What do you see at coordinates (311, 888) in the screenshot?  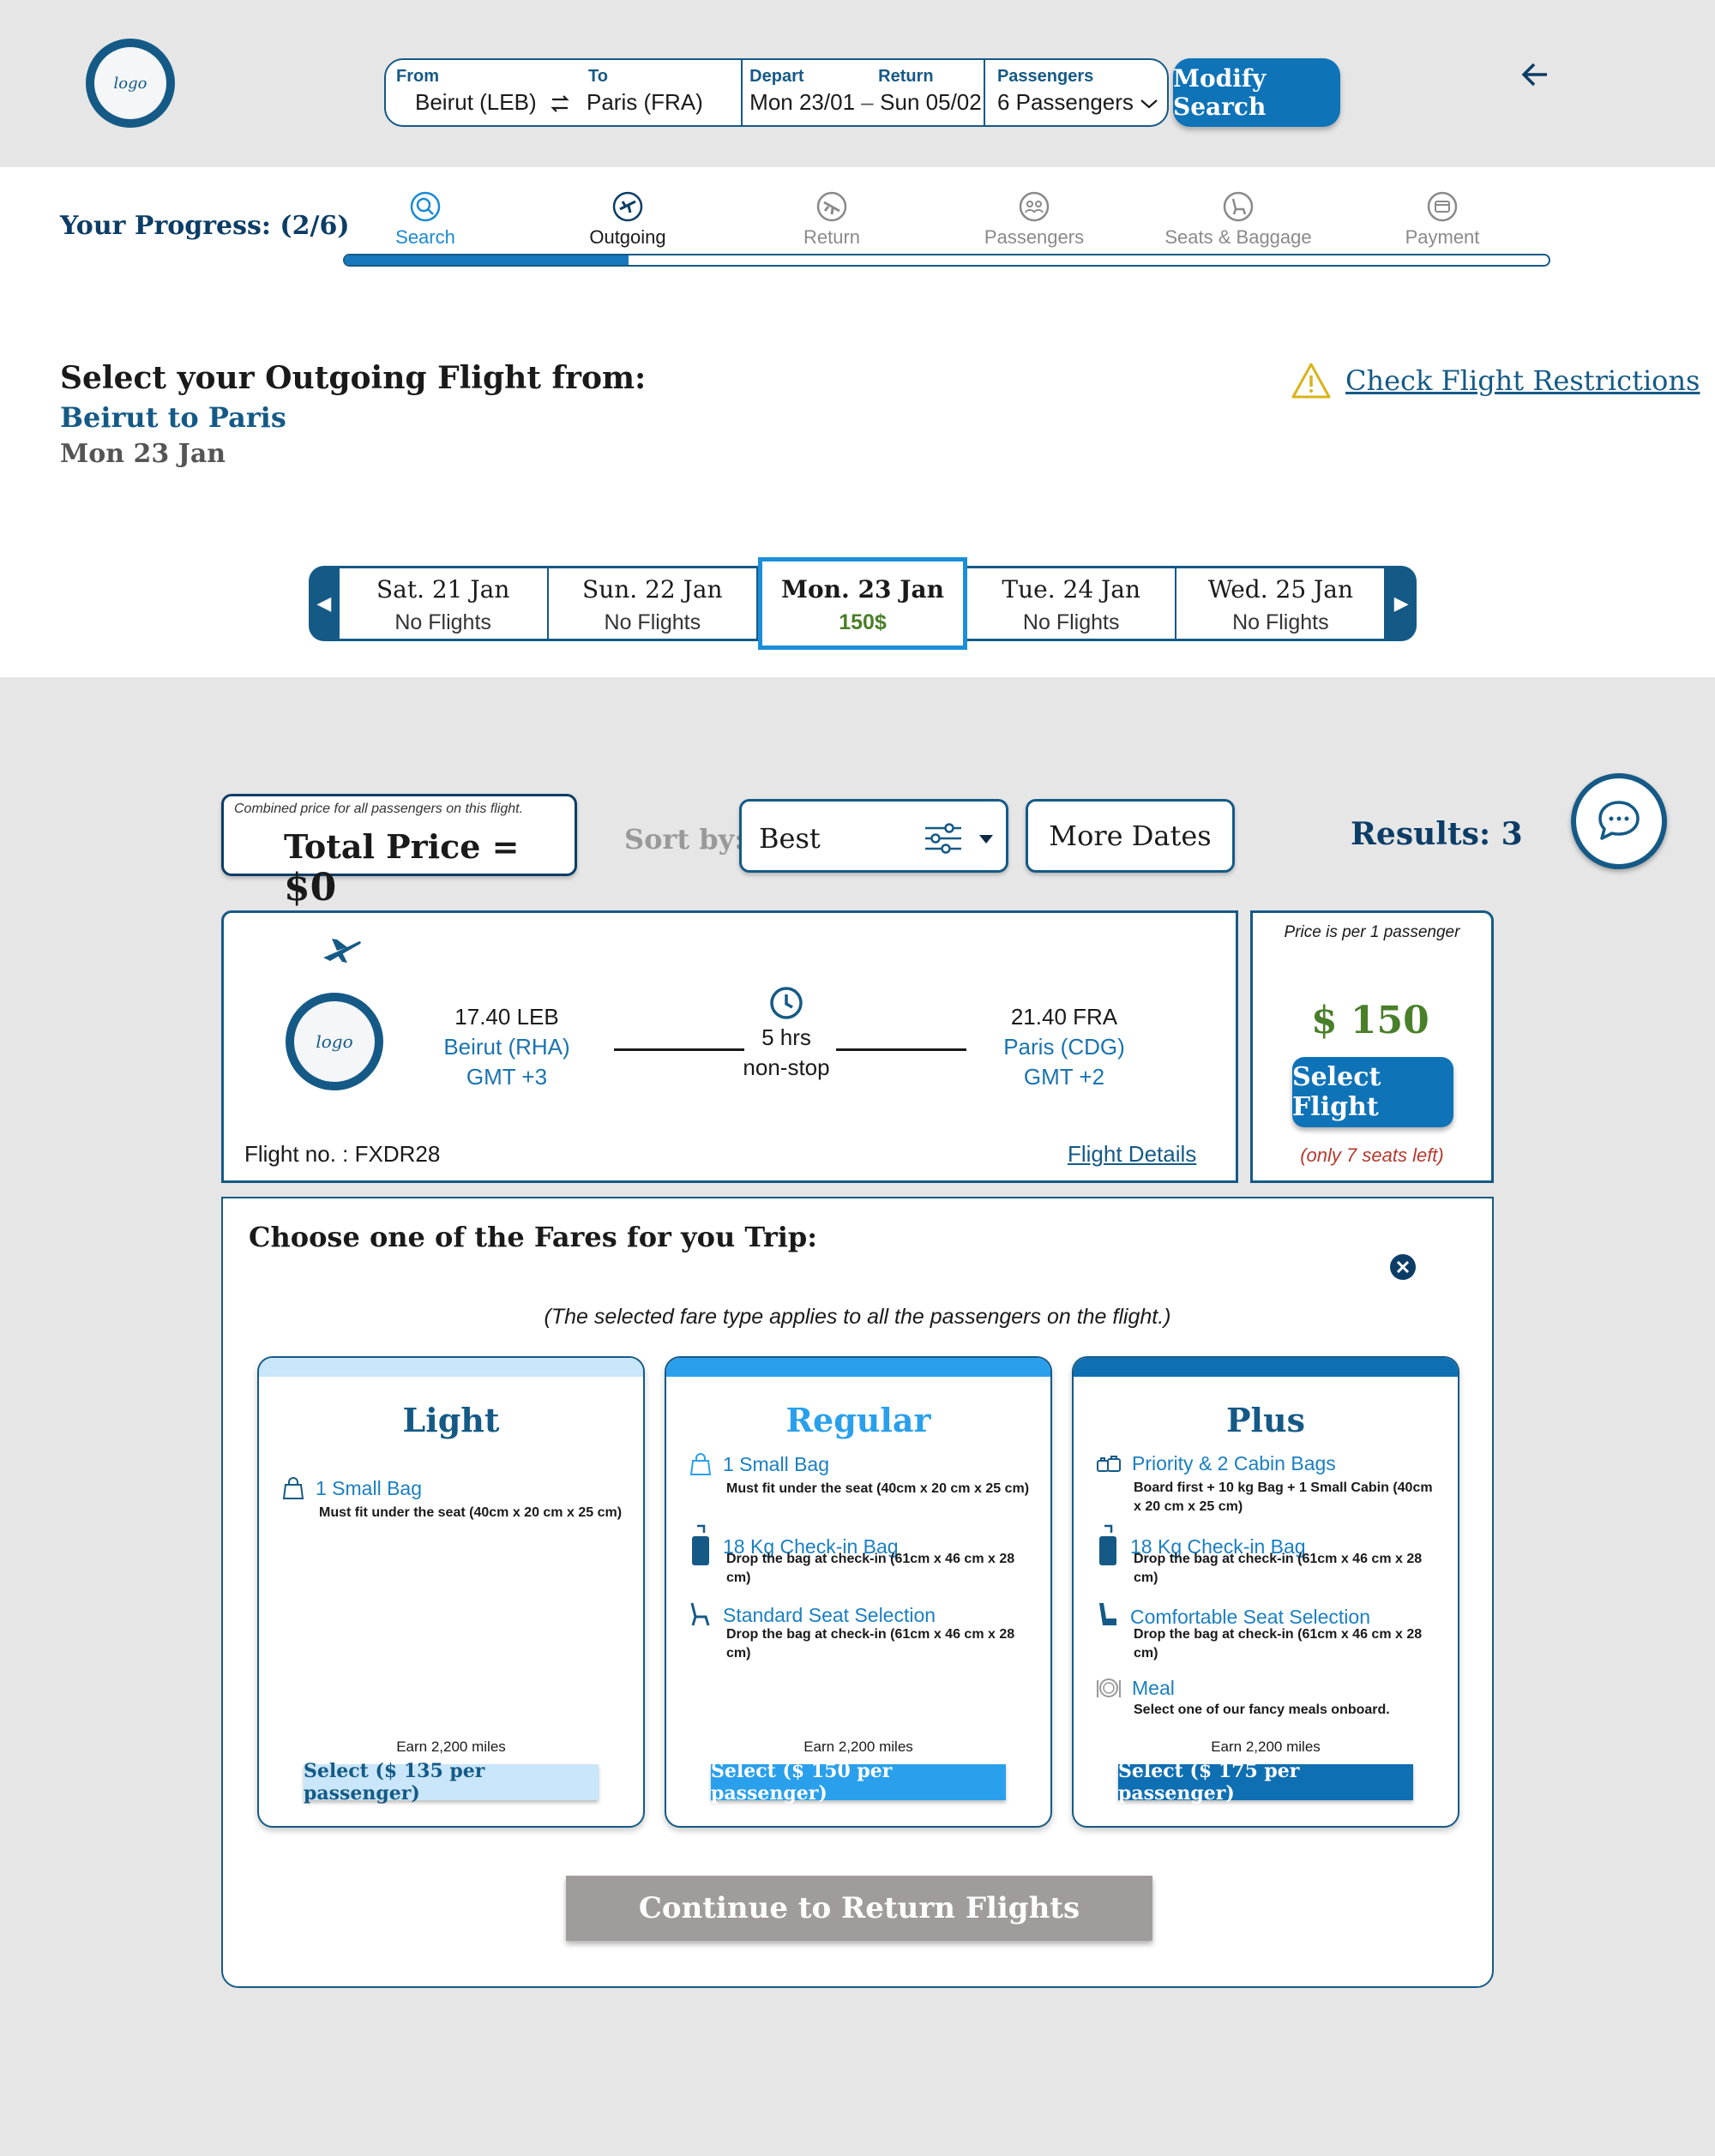 I see `total-value: $0` at bounding box center [311, 888].